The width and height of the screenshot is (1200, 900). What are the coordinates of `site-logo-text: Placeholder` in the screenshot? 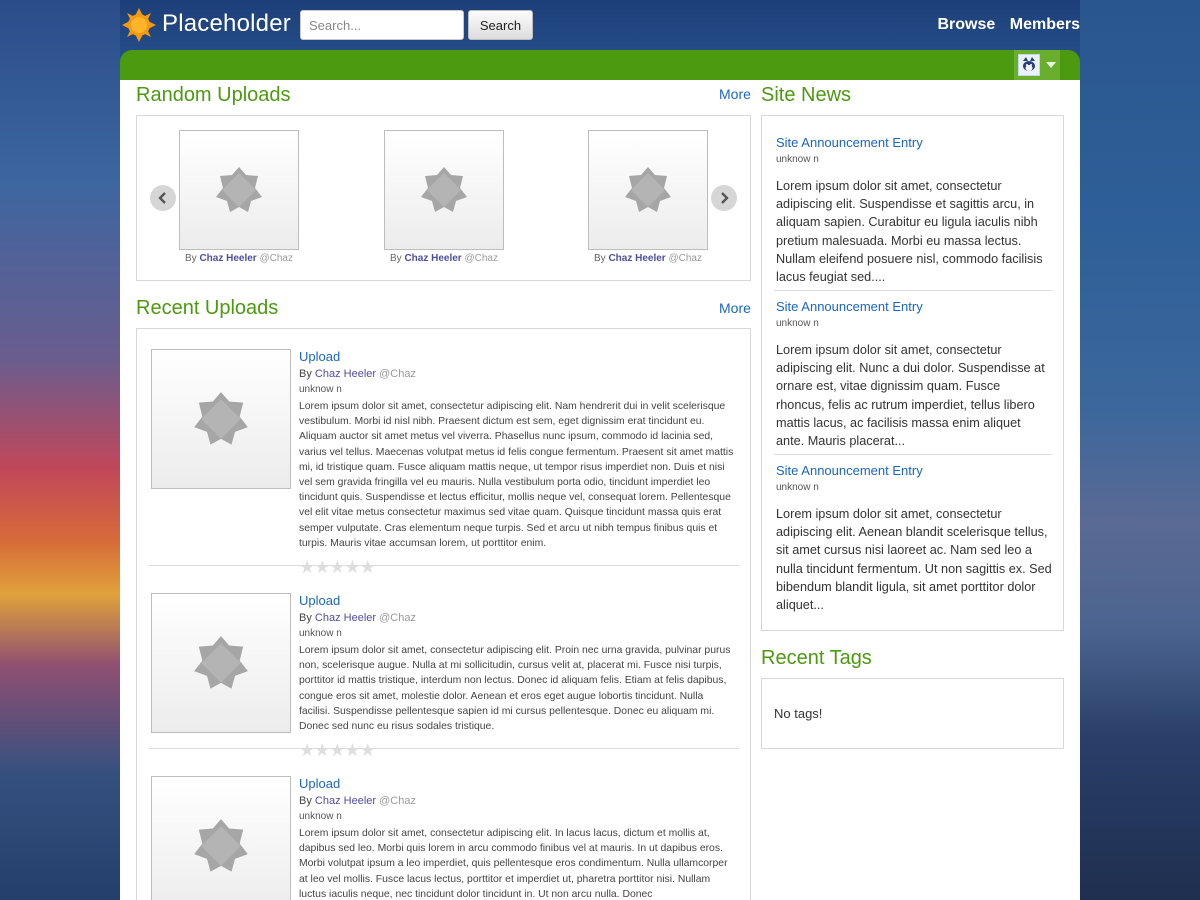 It's located at (226, 24).